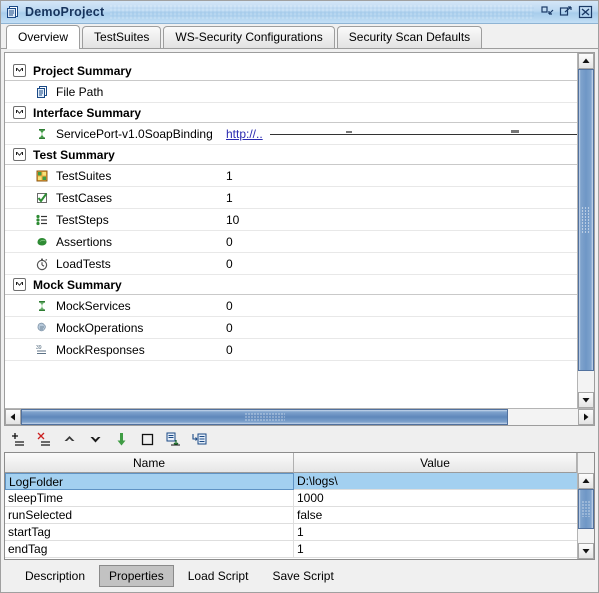 This screenshot has height=593, width=599. What do you see at coordinates (291, 176) in the screenshot?
I see `summary-item-testsuites: TestSuites 1` at bounding box center [291, 176].